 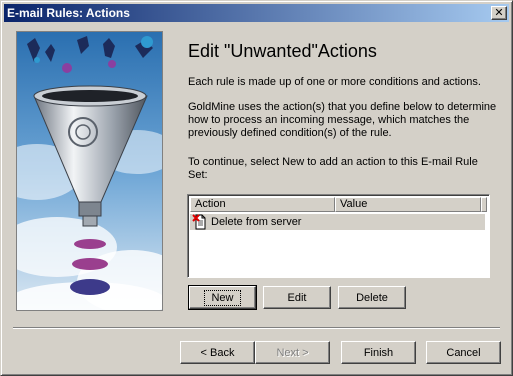 What do you see at coordinates (282, 51) in the screenshot?
I see `page-title: Edit "Unwanted"Actions` at bounding box center [282, 51].